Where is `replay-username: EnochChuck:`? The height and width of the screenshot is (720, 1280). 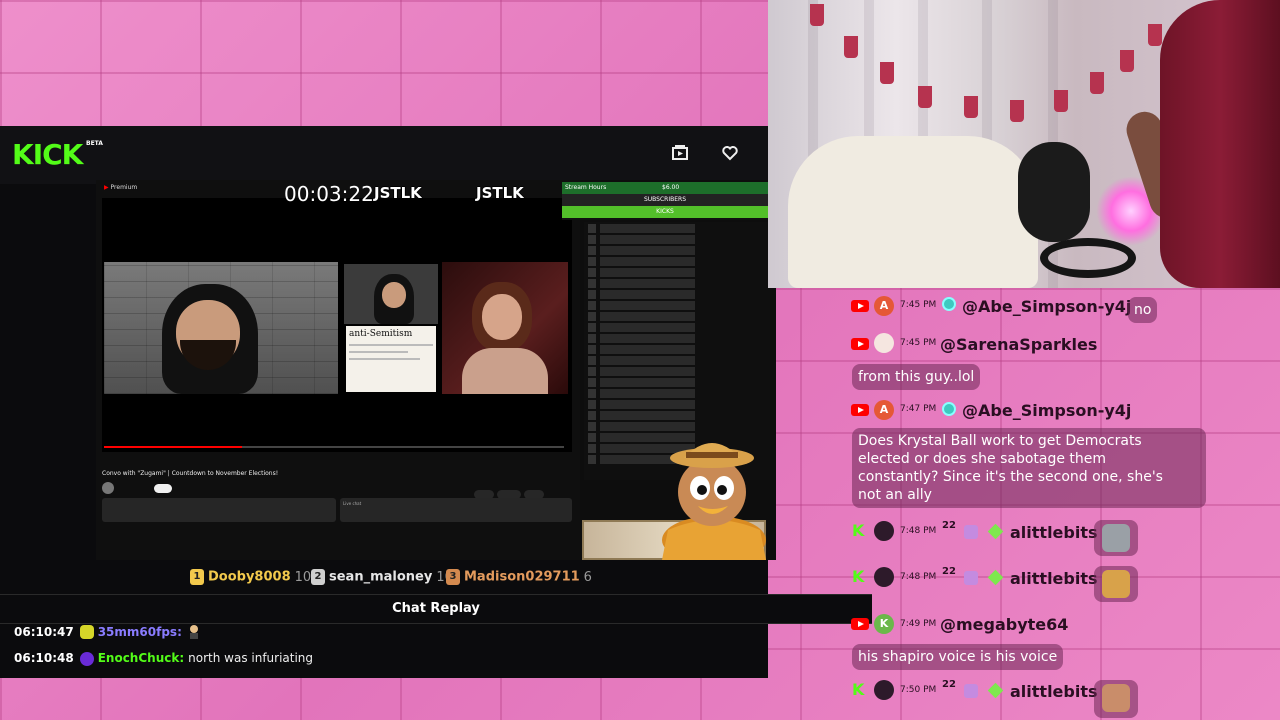 replay-username: EnochChuck: is located at coordinates (141, 658).